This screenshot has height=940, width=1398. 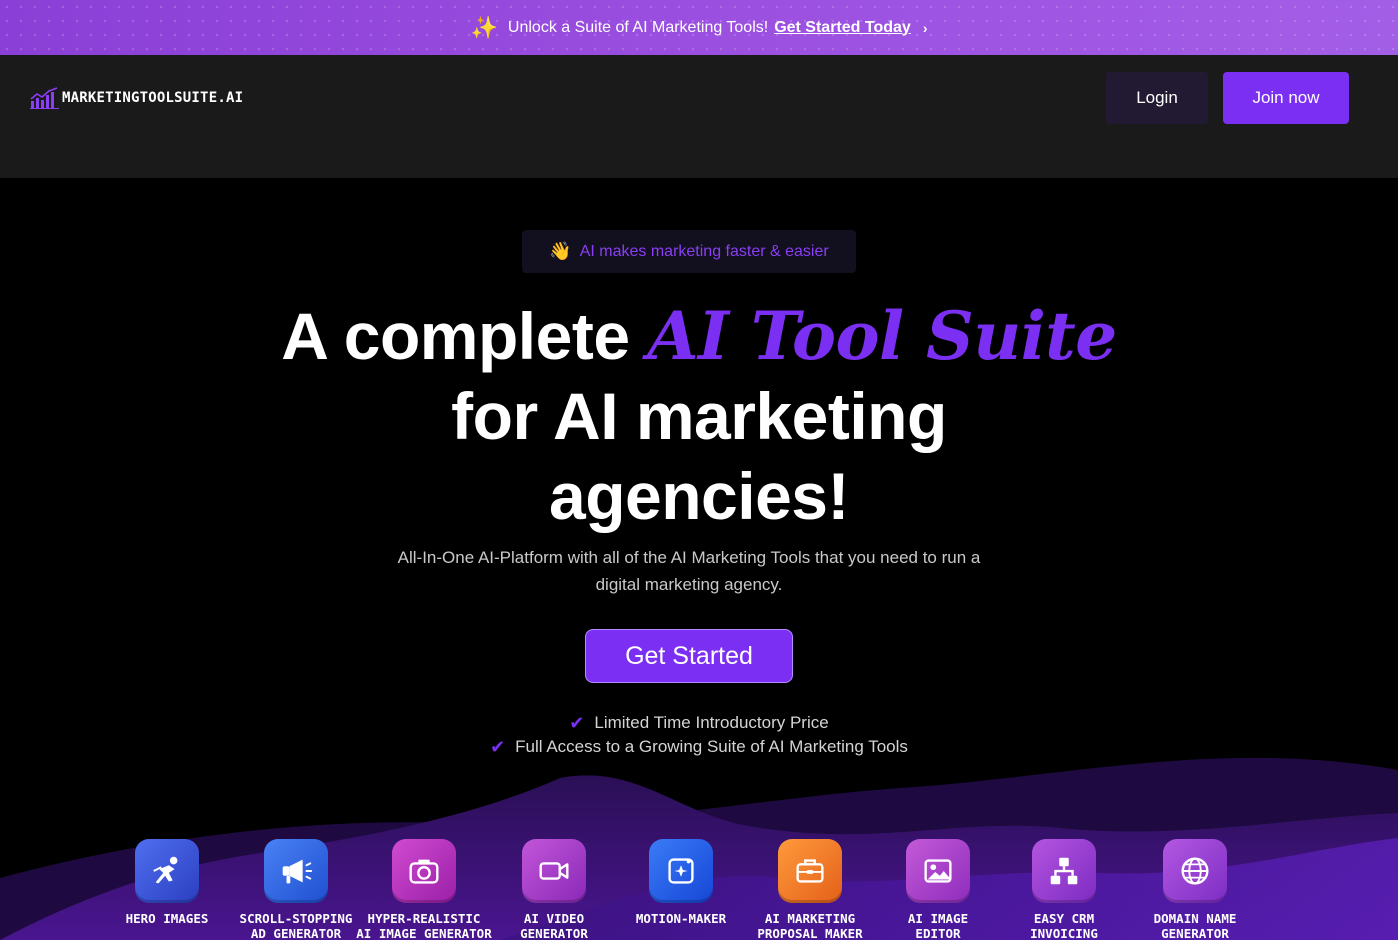 I want to click on superhero-icon, so click(x=167, y=871).